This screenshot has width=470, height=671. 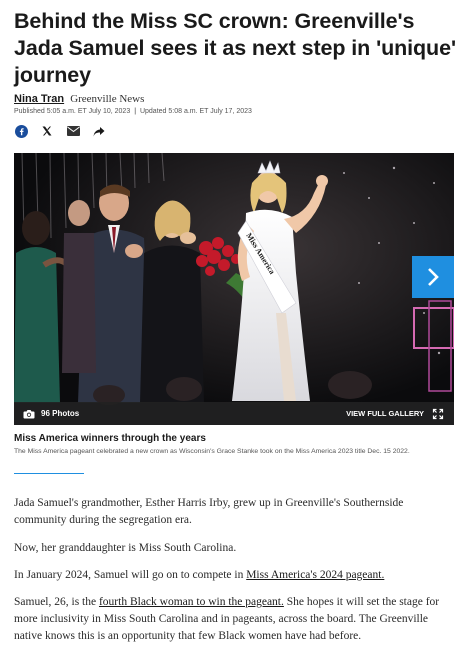 I want to click on email-icon, so click(x=73, y=131).